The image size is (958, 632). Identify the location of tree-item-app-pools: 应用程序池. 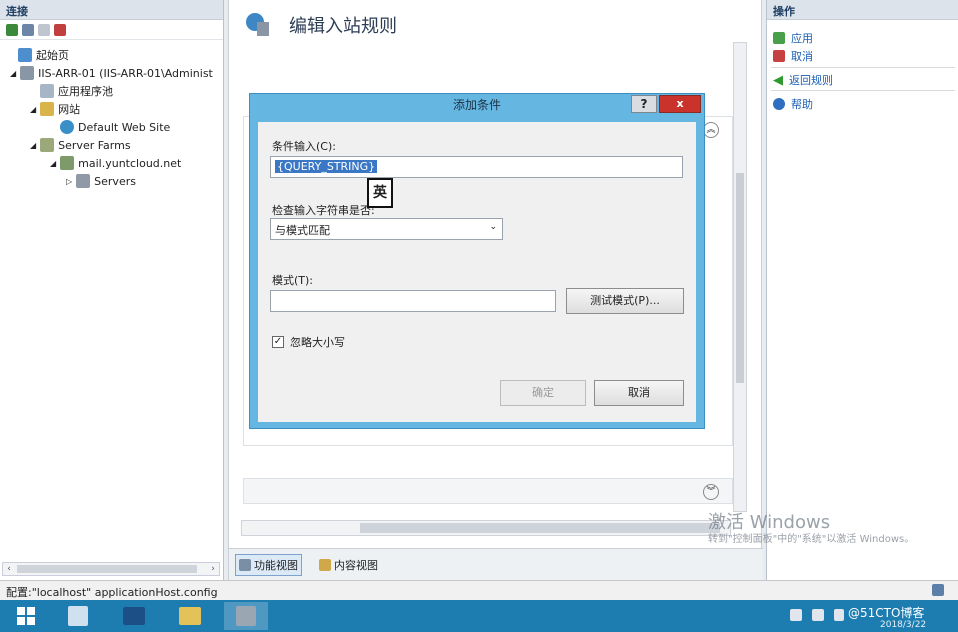
(76, 91).